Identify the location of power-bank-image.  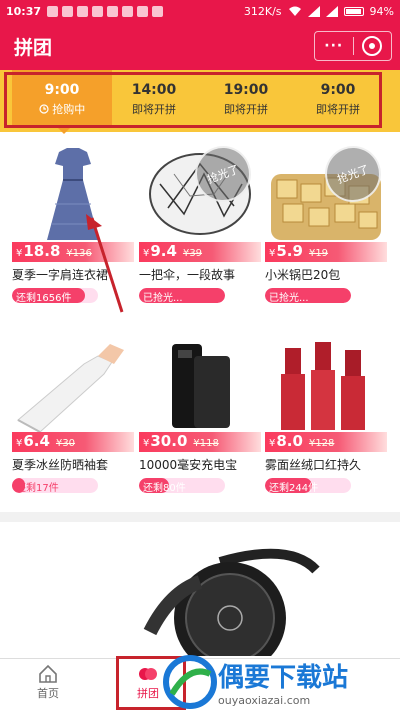
(201, 386).